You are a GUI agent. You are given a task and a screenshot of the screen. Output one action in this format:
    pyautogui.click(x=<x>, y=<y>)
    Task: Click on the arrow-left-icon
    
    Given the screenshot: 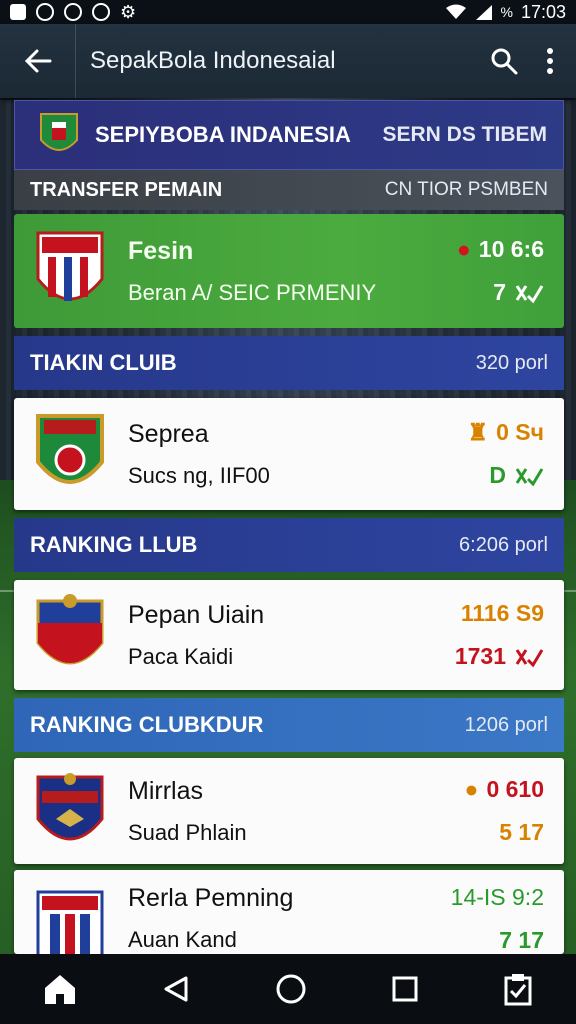 What is the action you would take?
    pyautogui.click(x=37, y=61)
    